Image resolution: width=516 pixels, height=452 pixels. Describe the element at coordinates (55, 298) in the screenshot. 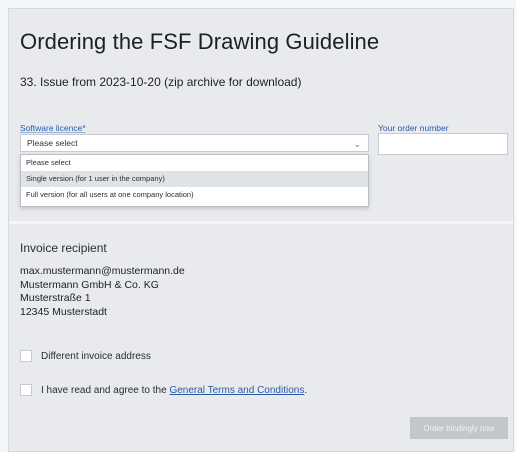

I see `invoice-street: Musterstraße 1` at that location.